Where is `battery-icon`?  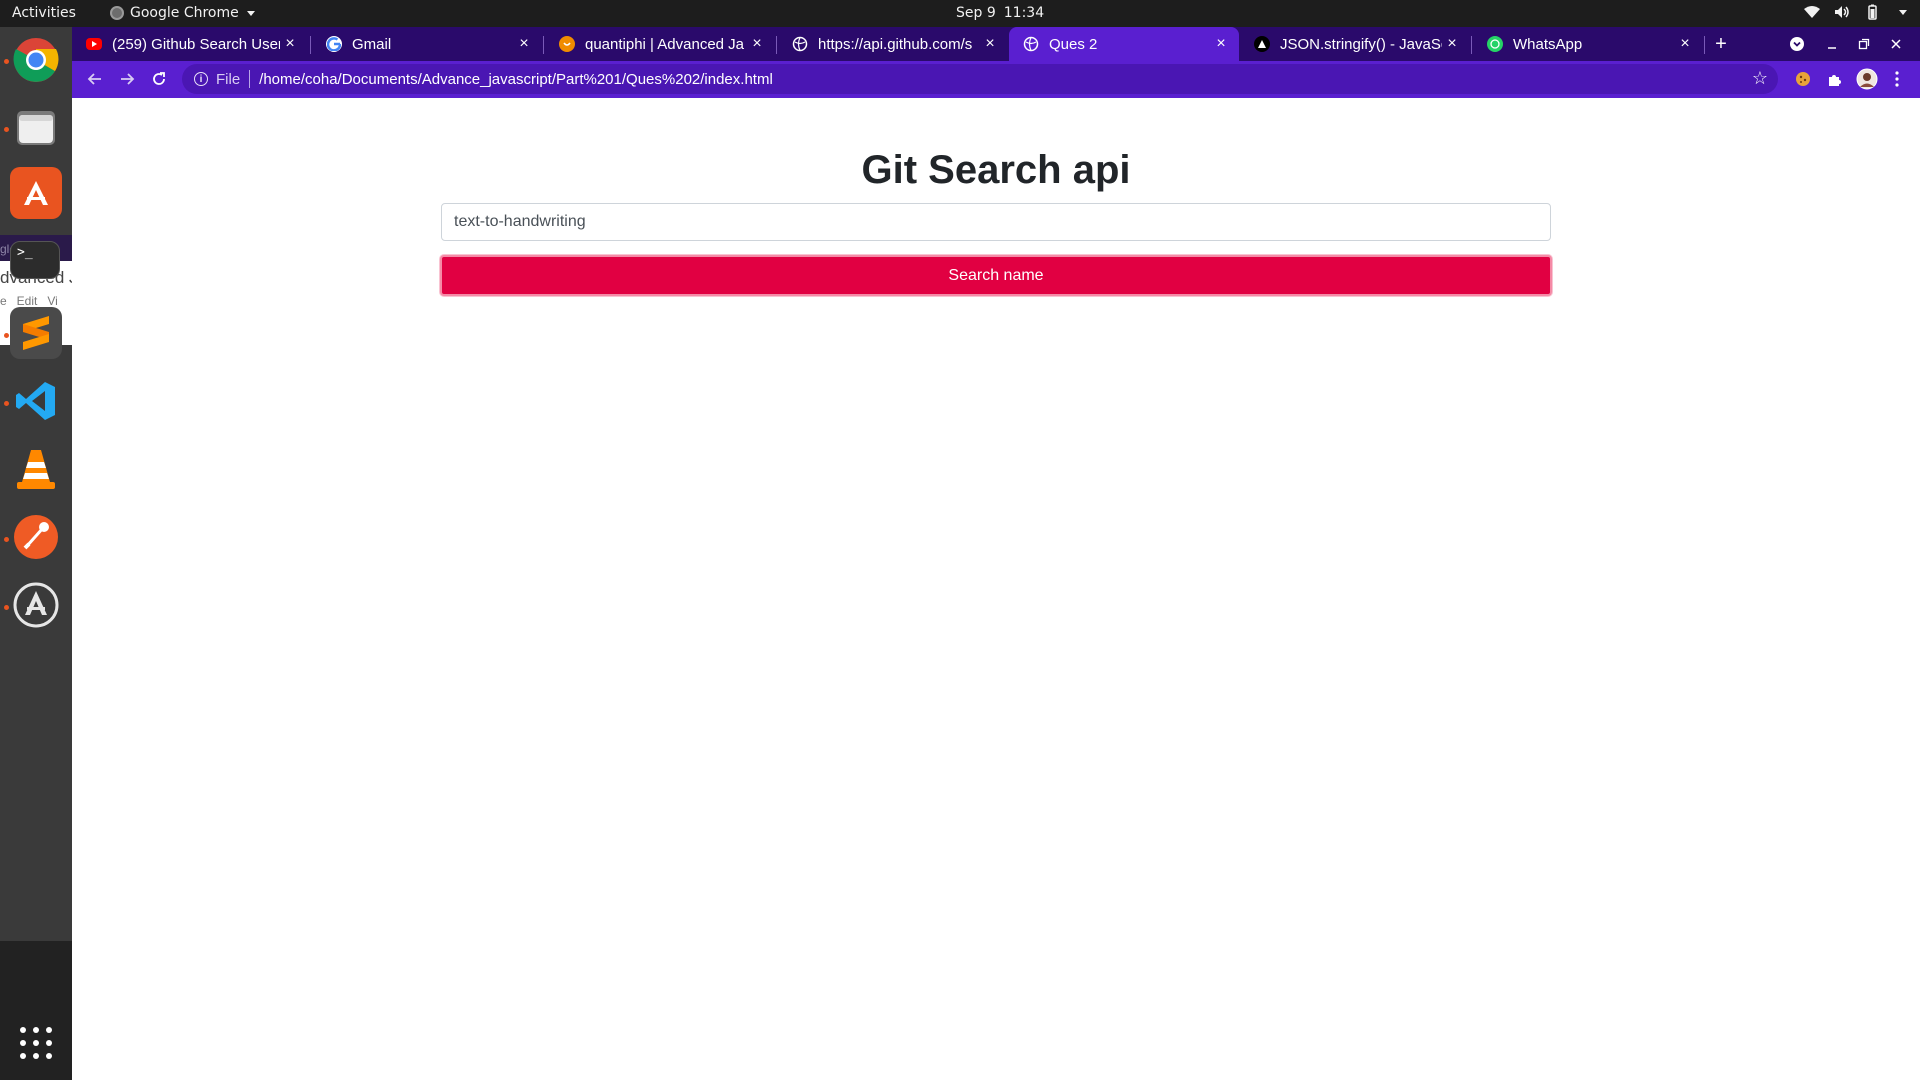
battery-icon is located at coordinates (1872, 12).